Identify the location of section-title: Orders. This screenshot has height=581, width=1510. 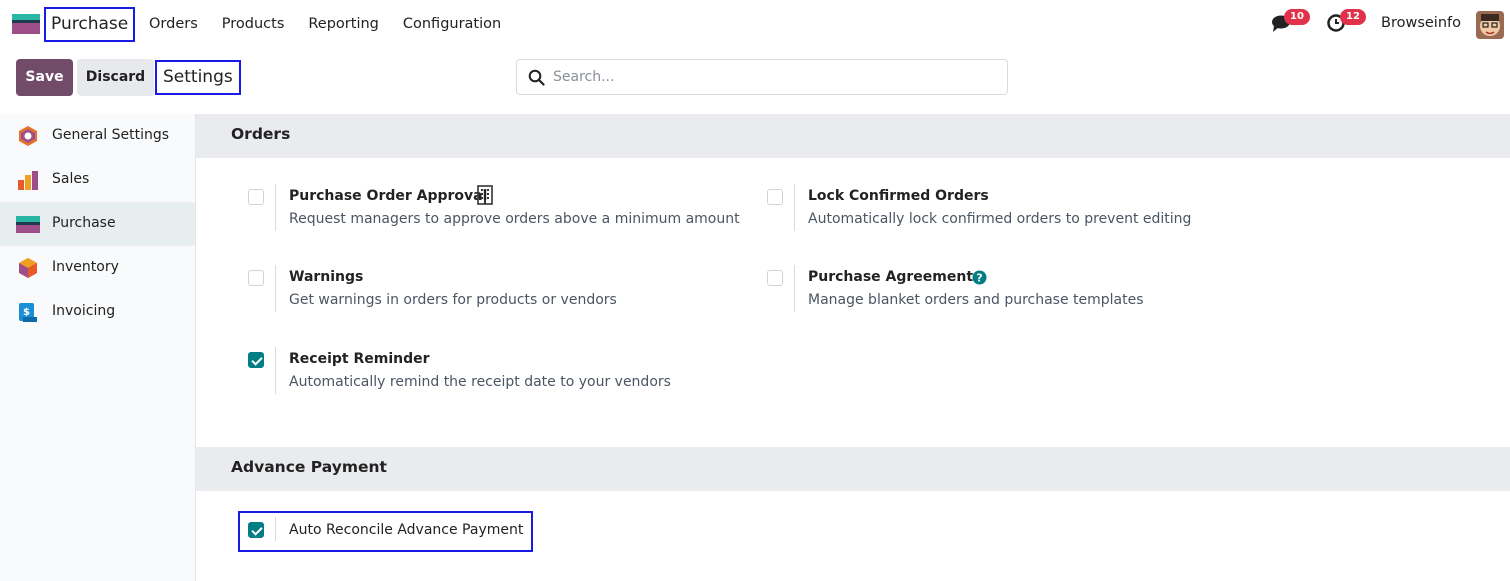
(261, 134).